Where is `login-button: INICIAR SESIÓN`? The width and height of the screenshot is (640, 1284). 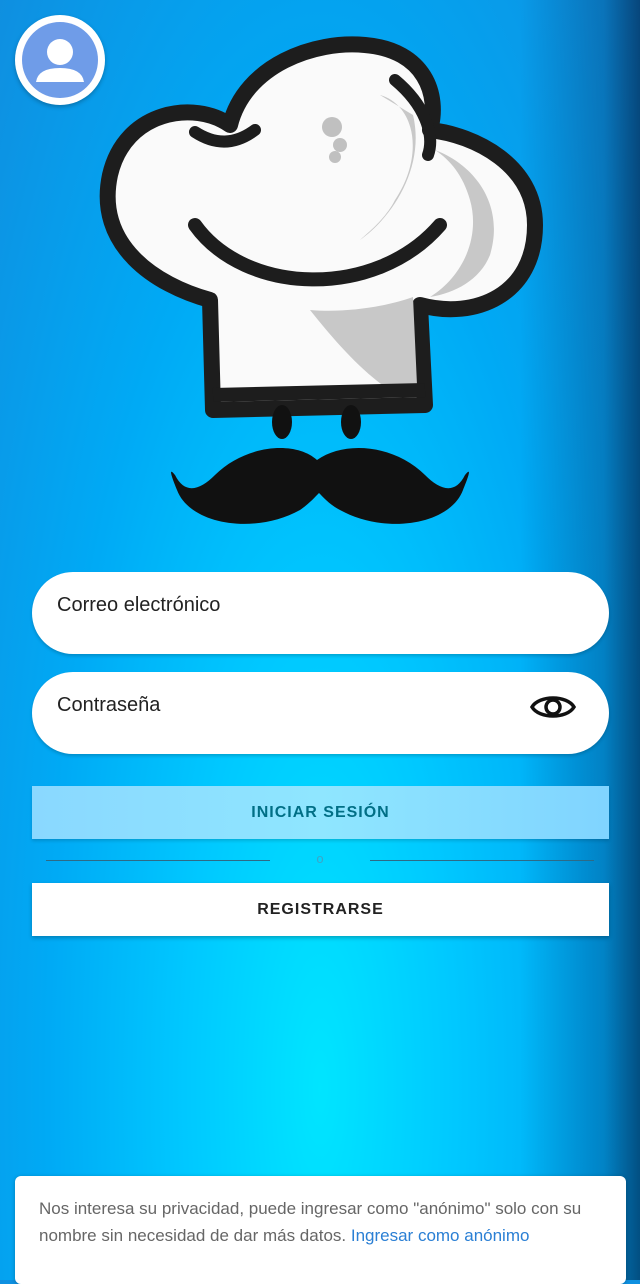 login-button: INICIAR SESIÓN is located at coordinates (320, 812).